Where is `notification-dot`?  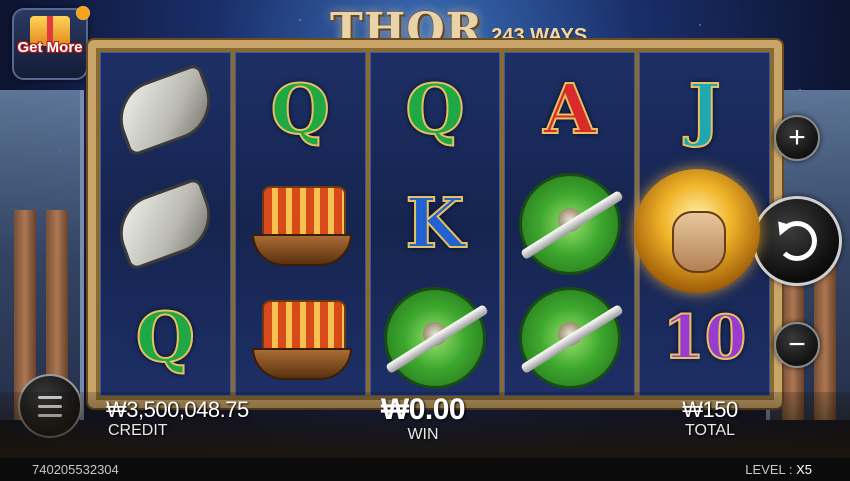
notification-dot is located at coordinates (83, 13).